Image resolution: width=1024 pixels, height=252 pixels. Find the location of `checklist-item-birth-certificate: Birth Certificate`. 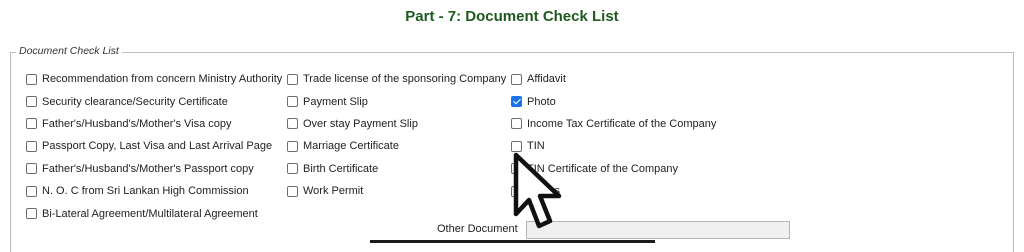

checklist-item-birth-certificate: Birth Certificate is located at coordinates (396, 169).